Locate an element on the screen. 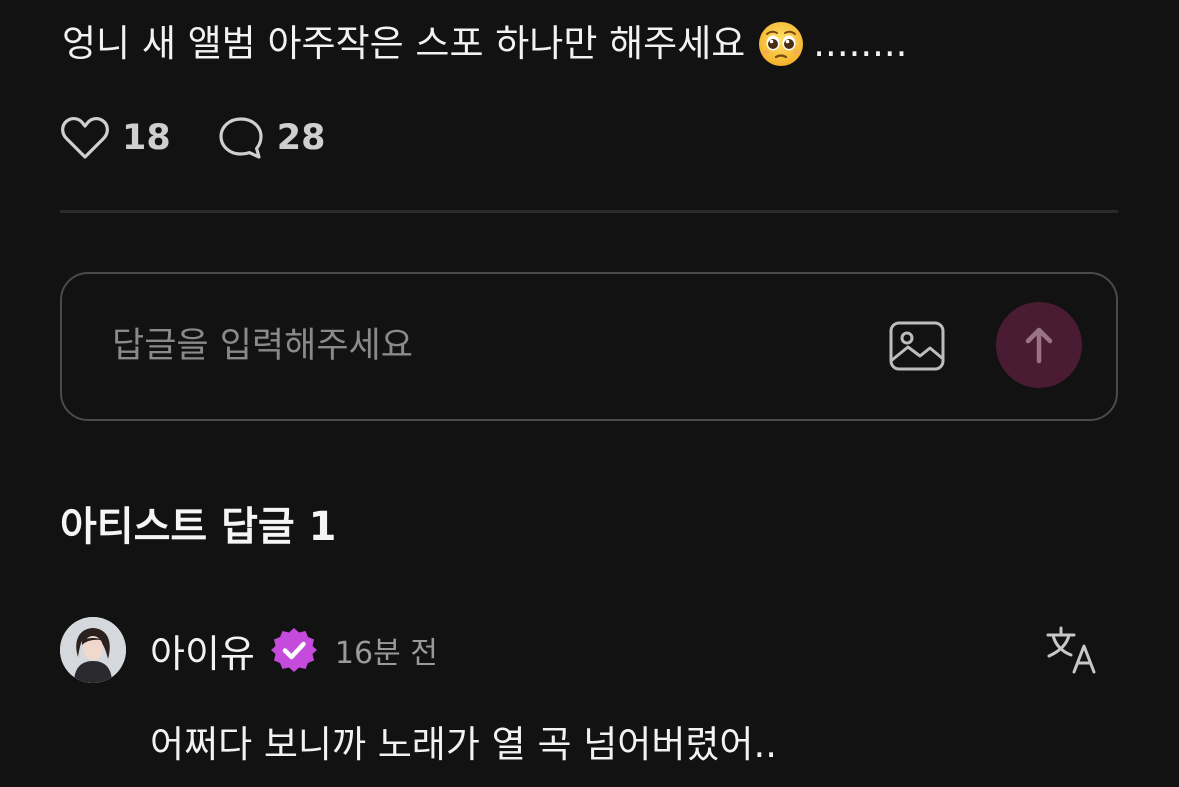 The image size is (1179, 787). like-button: 18 is located at coordinates (115, 138).